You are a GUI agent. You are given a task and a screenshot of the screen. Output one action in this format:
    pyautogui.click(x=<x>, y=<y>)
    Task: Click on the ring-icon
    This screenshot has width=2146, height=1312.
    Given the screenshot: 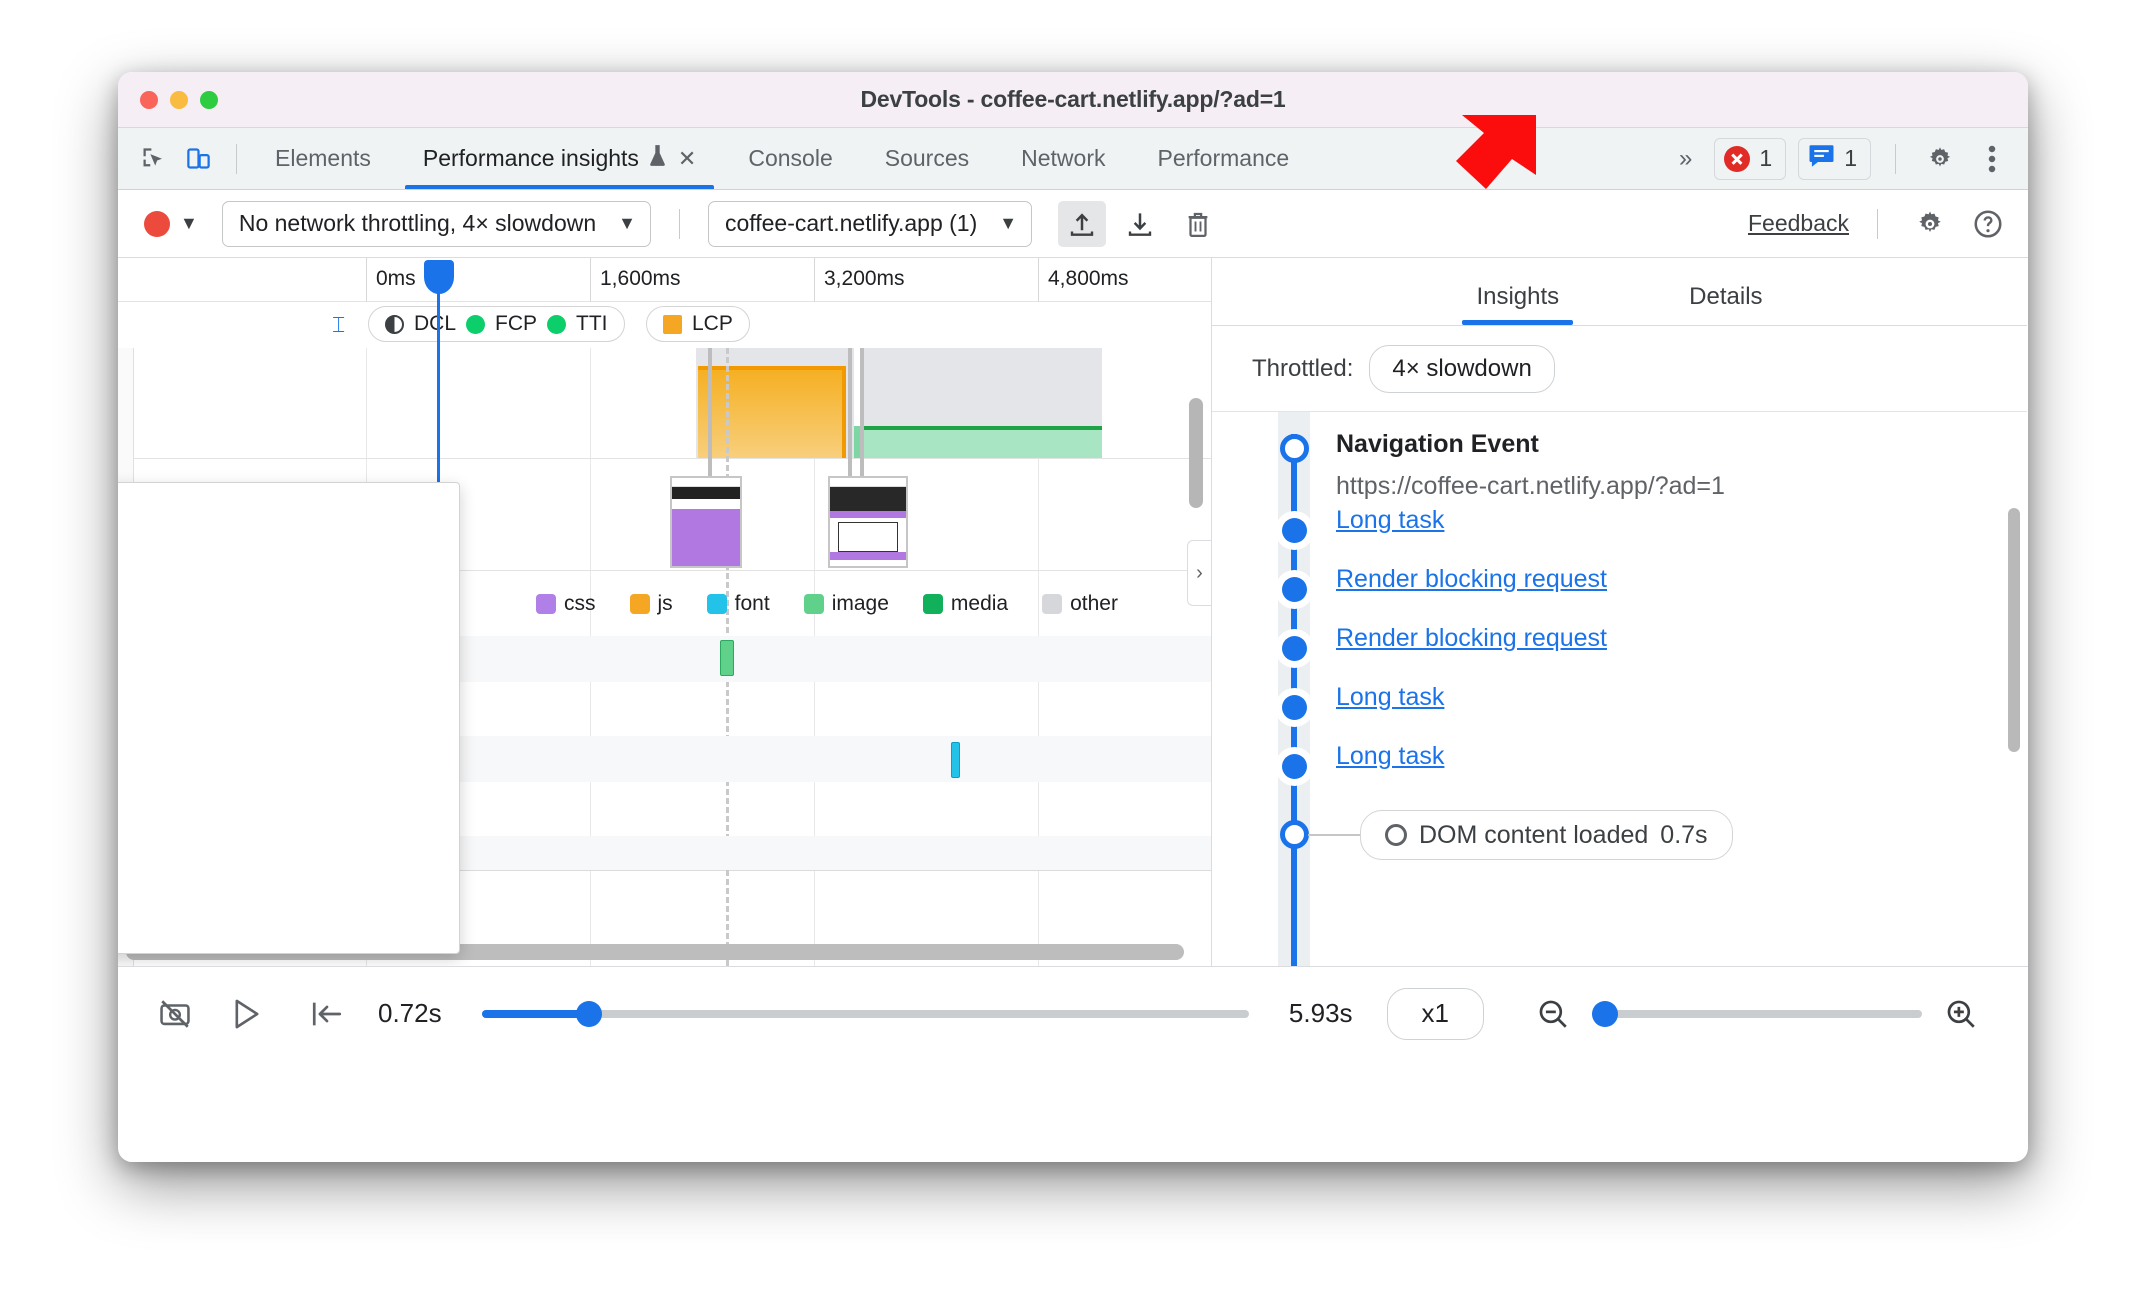 What is the action you would take?
    pyautogui.click(x=1396, y=835)
    